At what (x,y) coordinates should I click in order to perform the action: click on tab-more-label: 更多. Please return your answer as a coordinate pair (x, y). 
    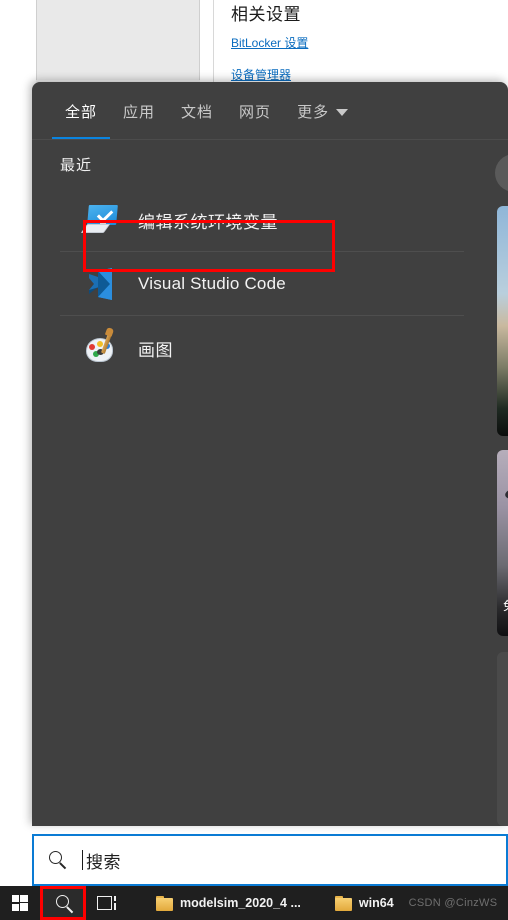
    Looking at the image, I should click on (313, 112).